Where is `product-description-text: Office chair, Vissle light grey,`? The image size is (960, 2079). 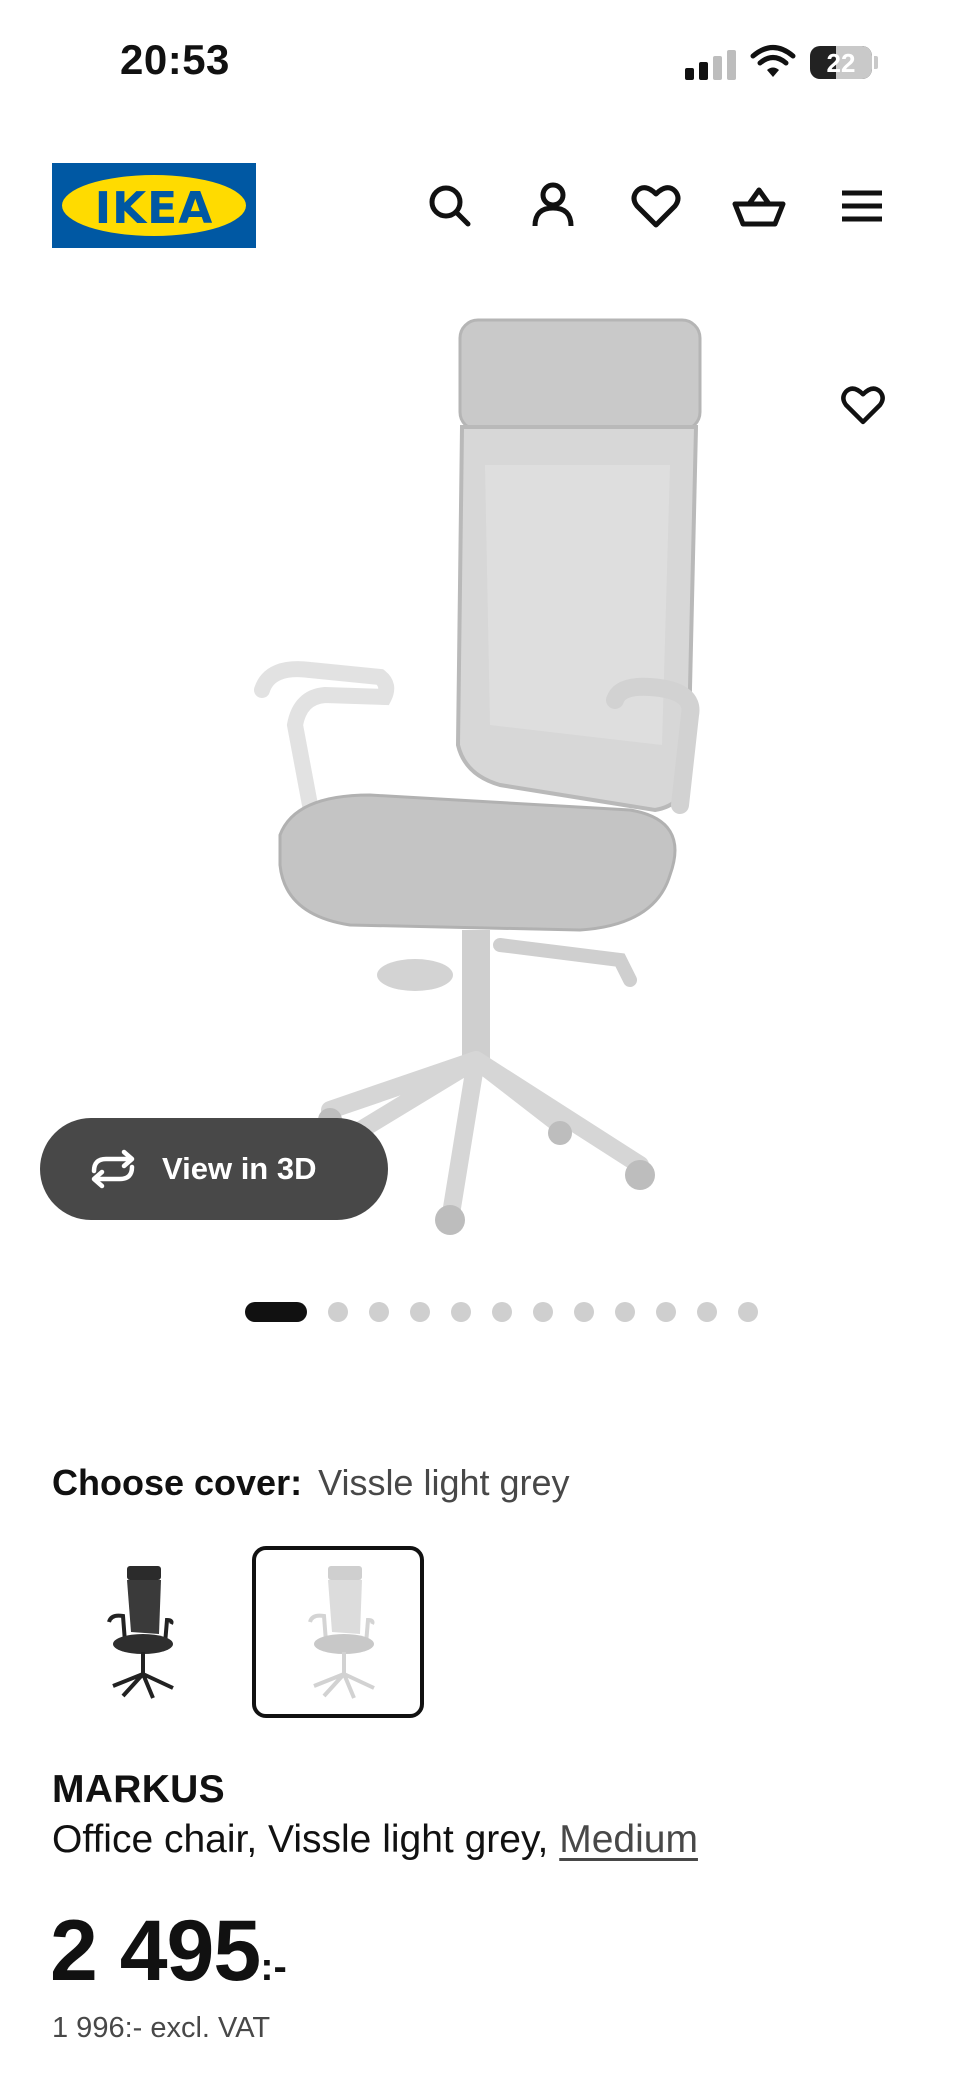
product-description-text: Office chair, Vissle light grey, is located at coordinates (306, 1839).